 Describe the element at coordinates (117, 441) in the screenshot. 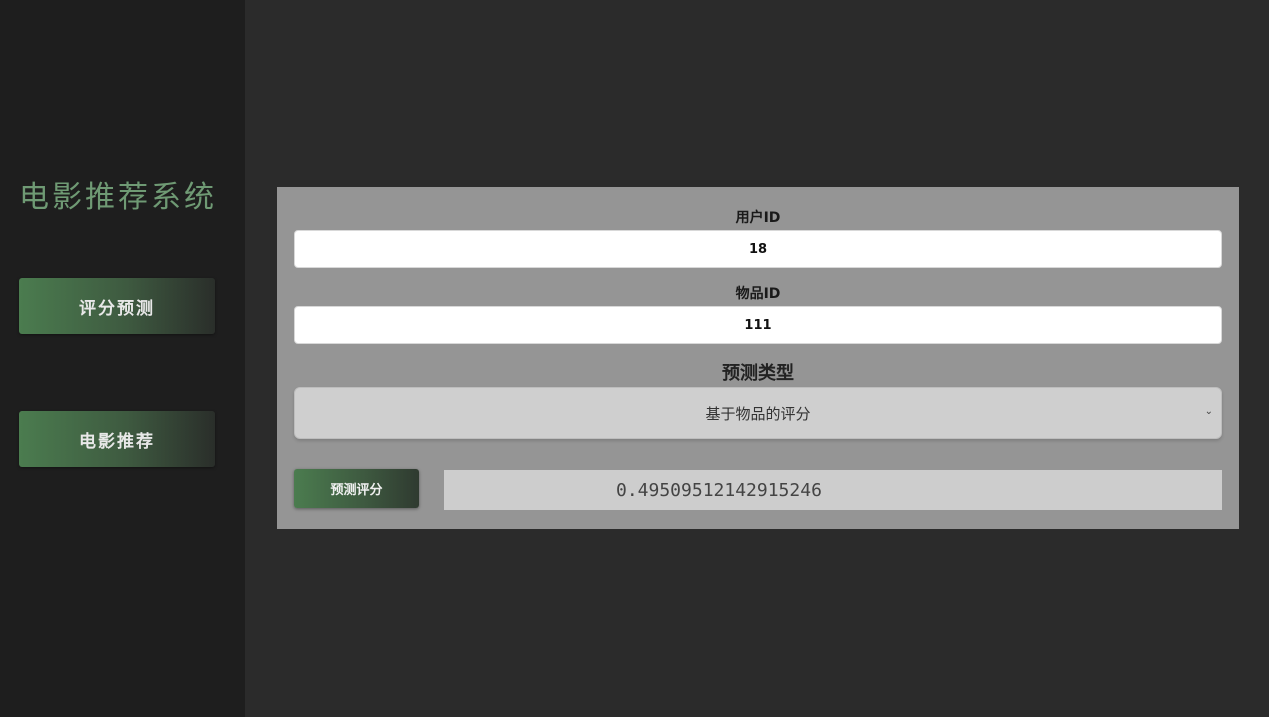

I see `sidebar-item-label: 电影推荐` at that location.